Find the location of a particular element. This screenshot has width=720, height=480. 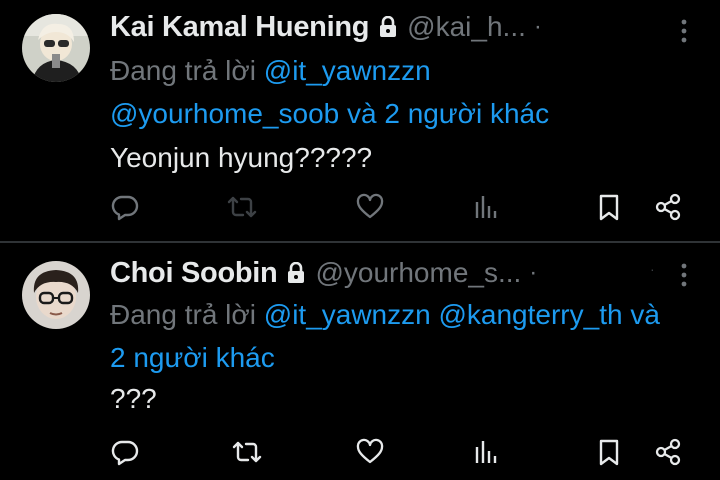

faint-artifact: · is located at coordinates (652, 269).